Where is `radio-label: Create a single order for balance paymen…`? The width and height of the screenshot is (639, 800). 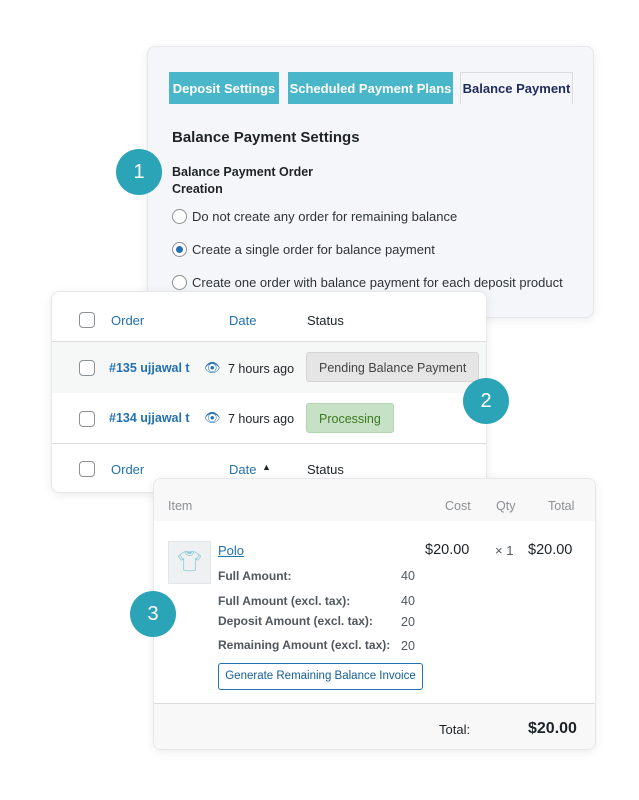
radio-label: Create a single order for balance paymen… is located at coordinates (313, 249).